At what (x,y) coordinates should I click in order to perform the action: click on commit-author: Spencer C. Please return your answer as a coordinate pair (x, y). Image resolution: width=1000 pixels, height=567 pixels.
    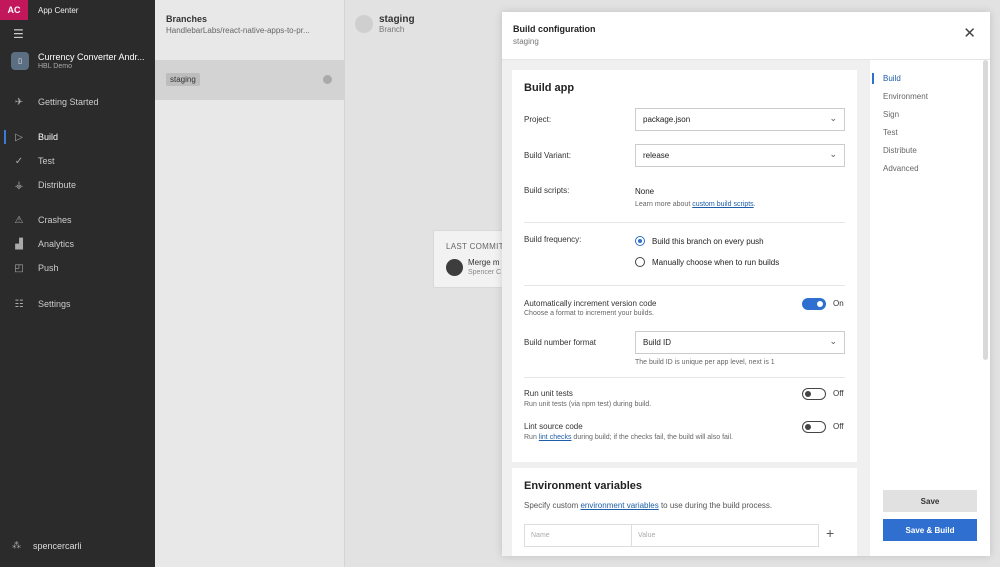
    Looking at the image, I should click on (485, 272).